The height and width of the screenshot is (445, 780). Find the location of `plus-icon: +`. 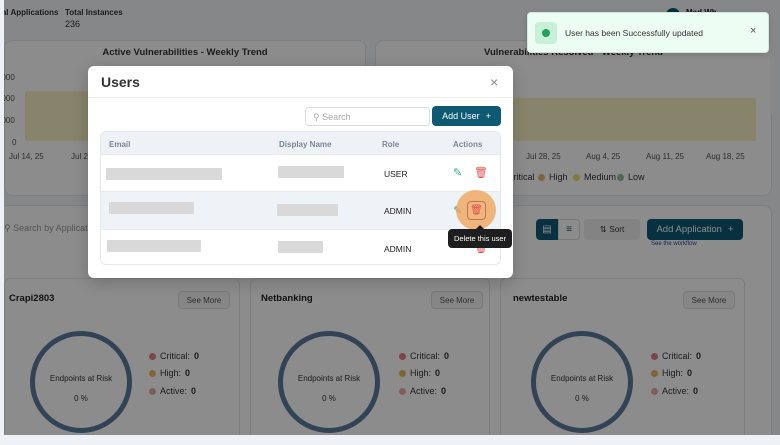

plus-icon: + is located at coordinates (488, 116).